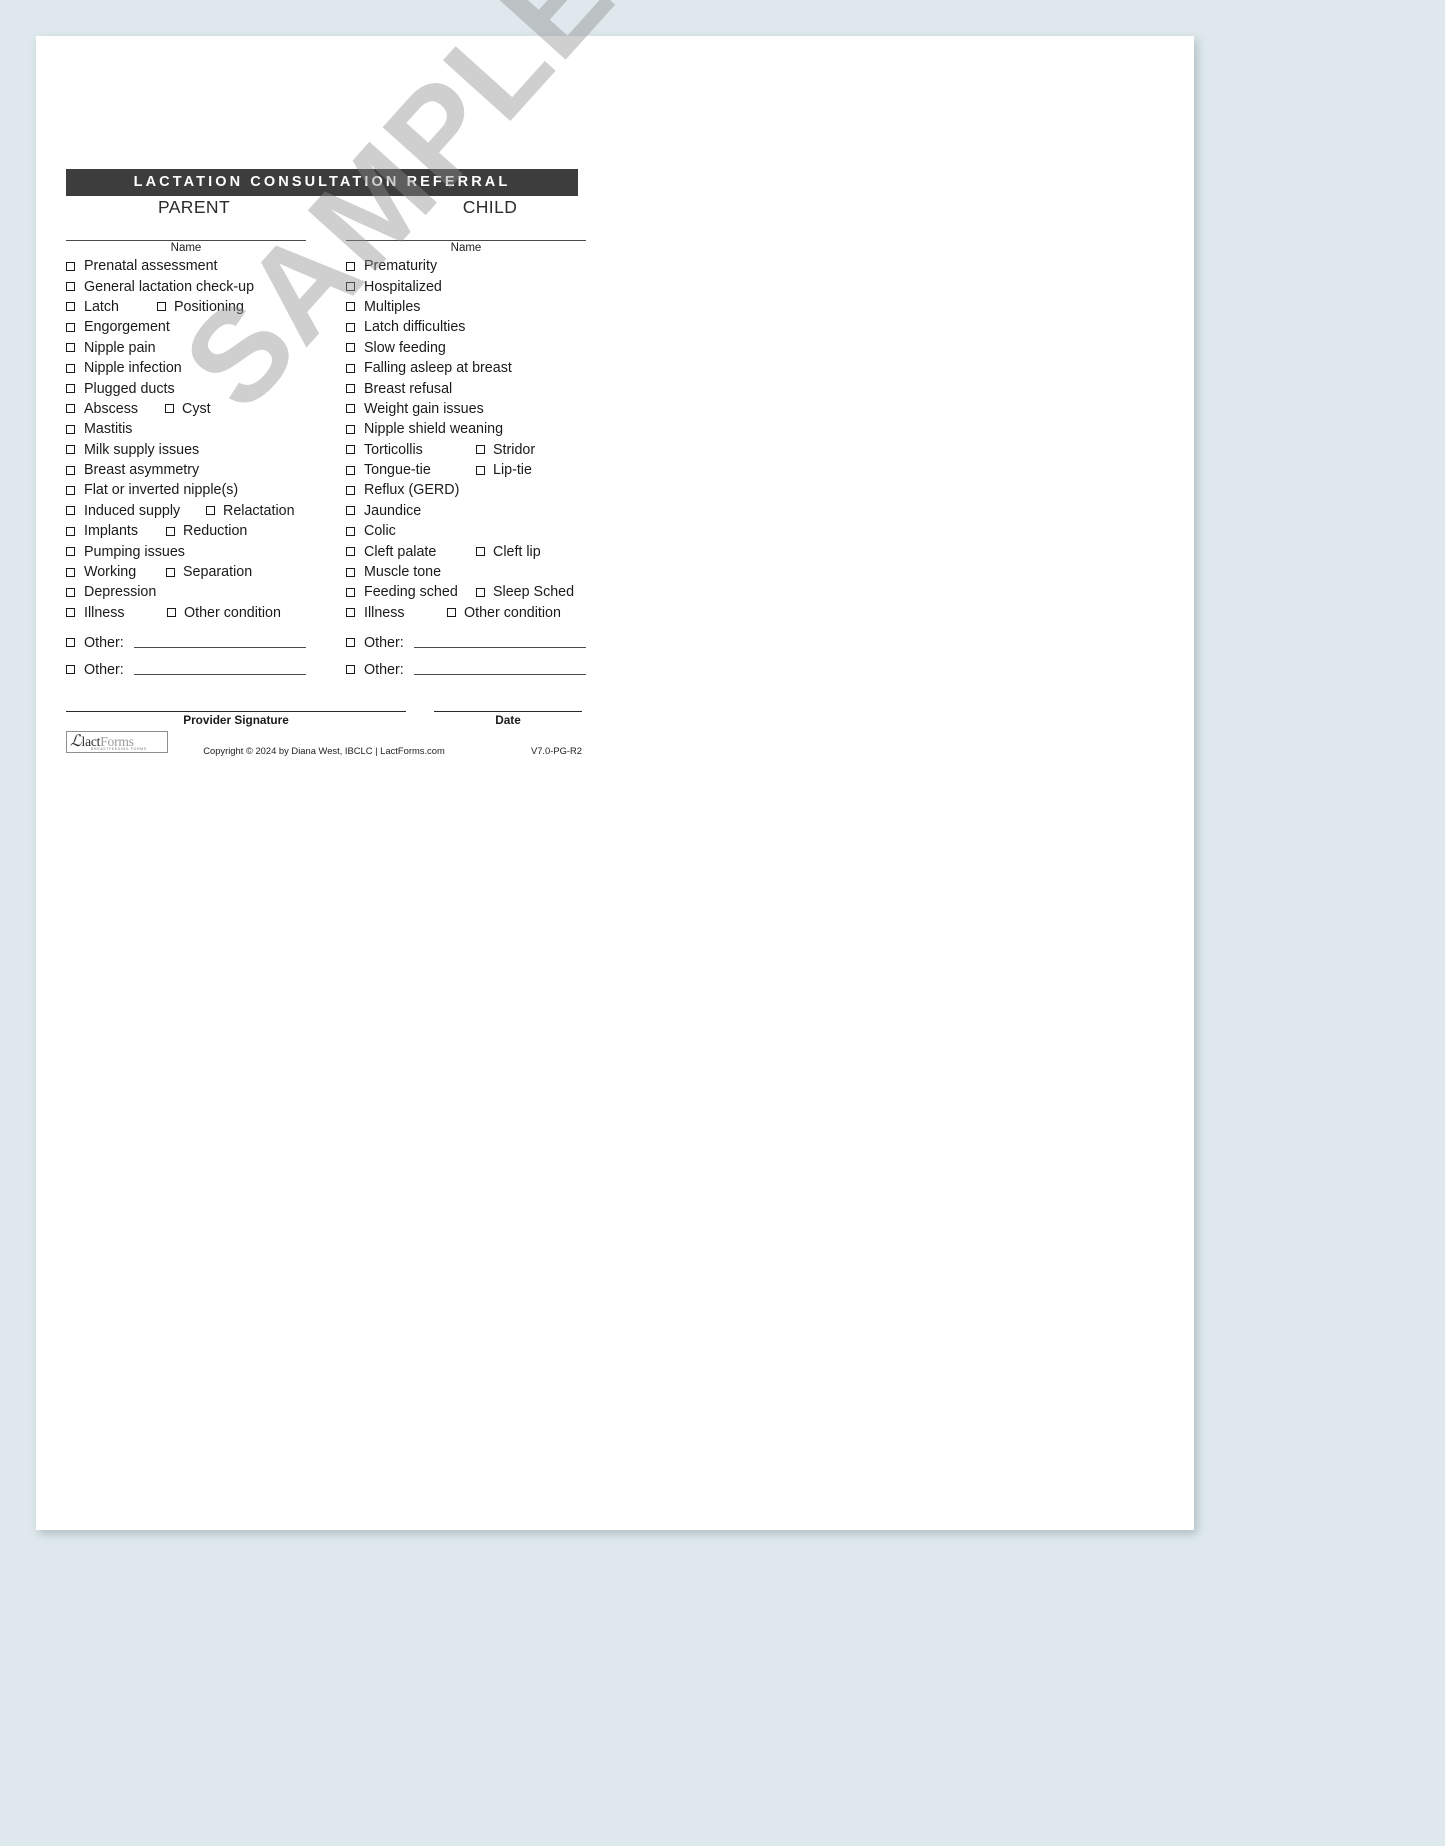 This screenshot has height=1846, width=1445. Describe the element at coordinates (236, 712) in the screenshot. I see `provider-signature-line` at that location.